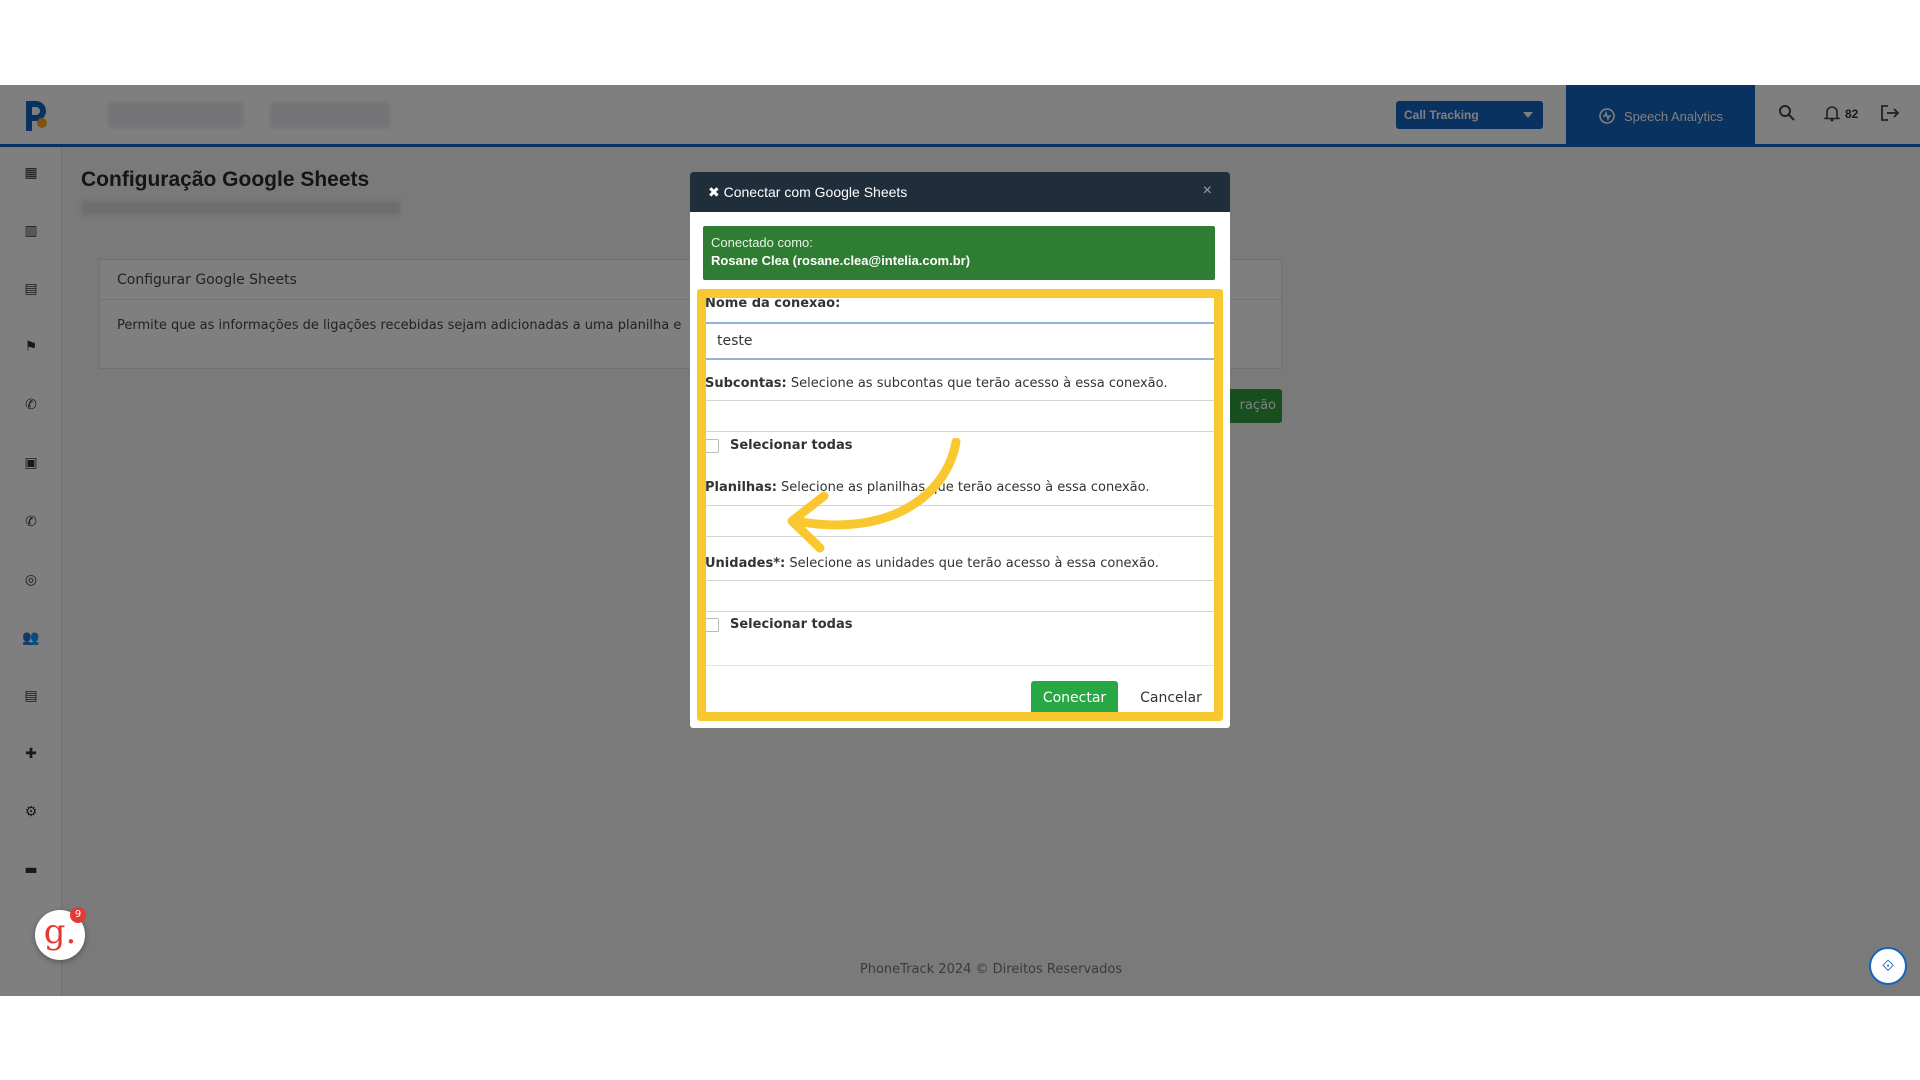 This screenshot has width=1920, height=1080. I want to click on tutorial-arrow-icon, so click(874, 495).